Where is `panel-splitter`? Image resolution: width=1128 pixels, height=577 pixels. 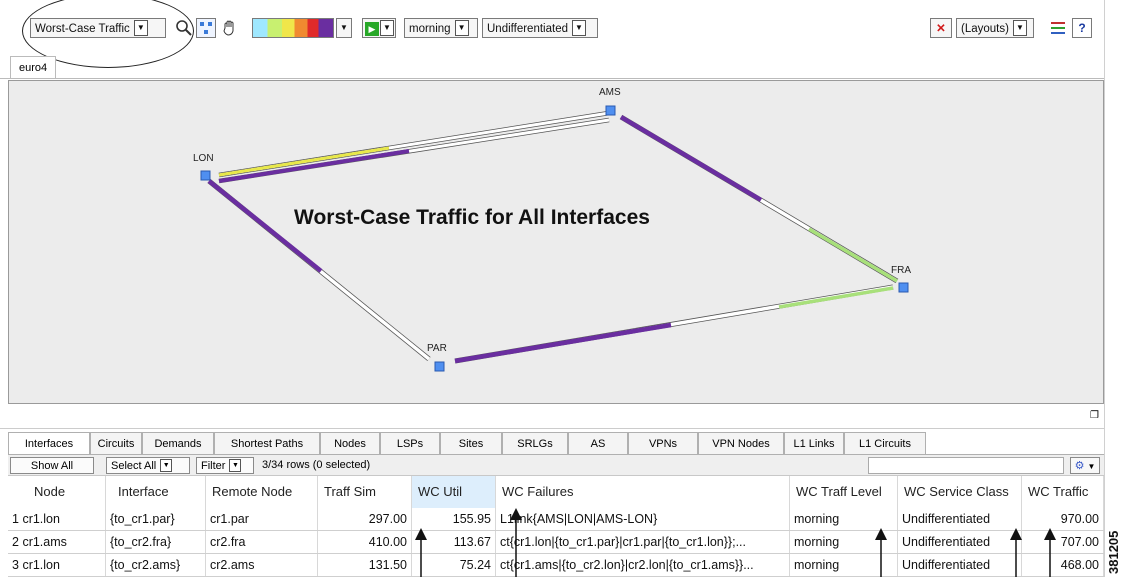 panel-splitter is located at coordinates (552, 416).